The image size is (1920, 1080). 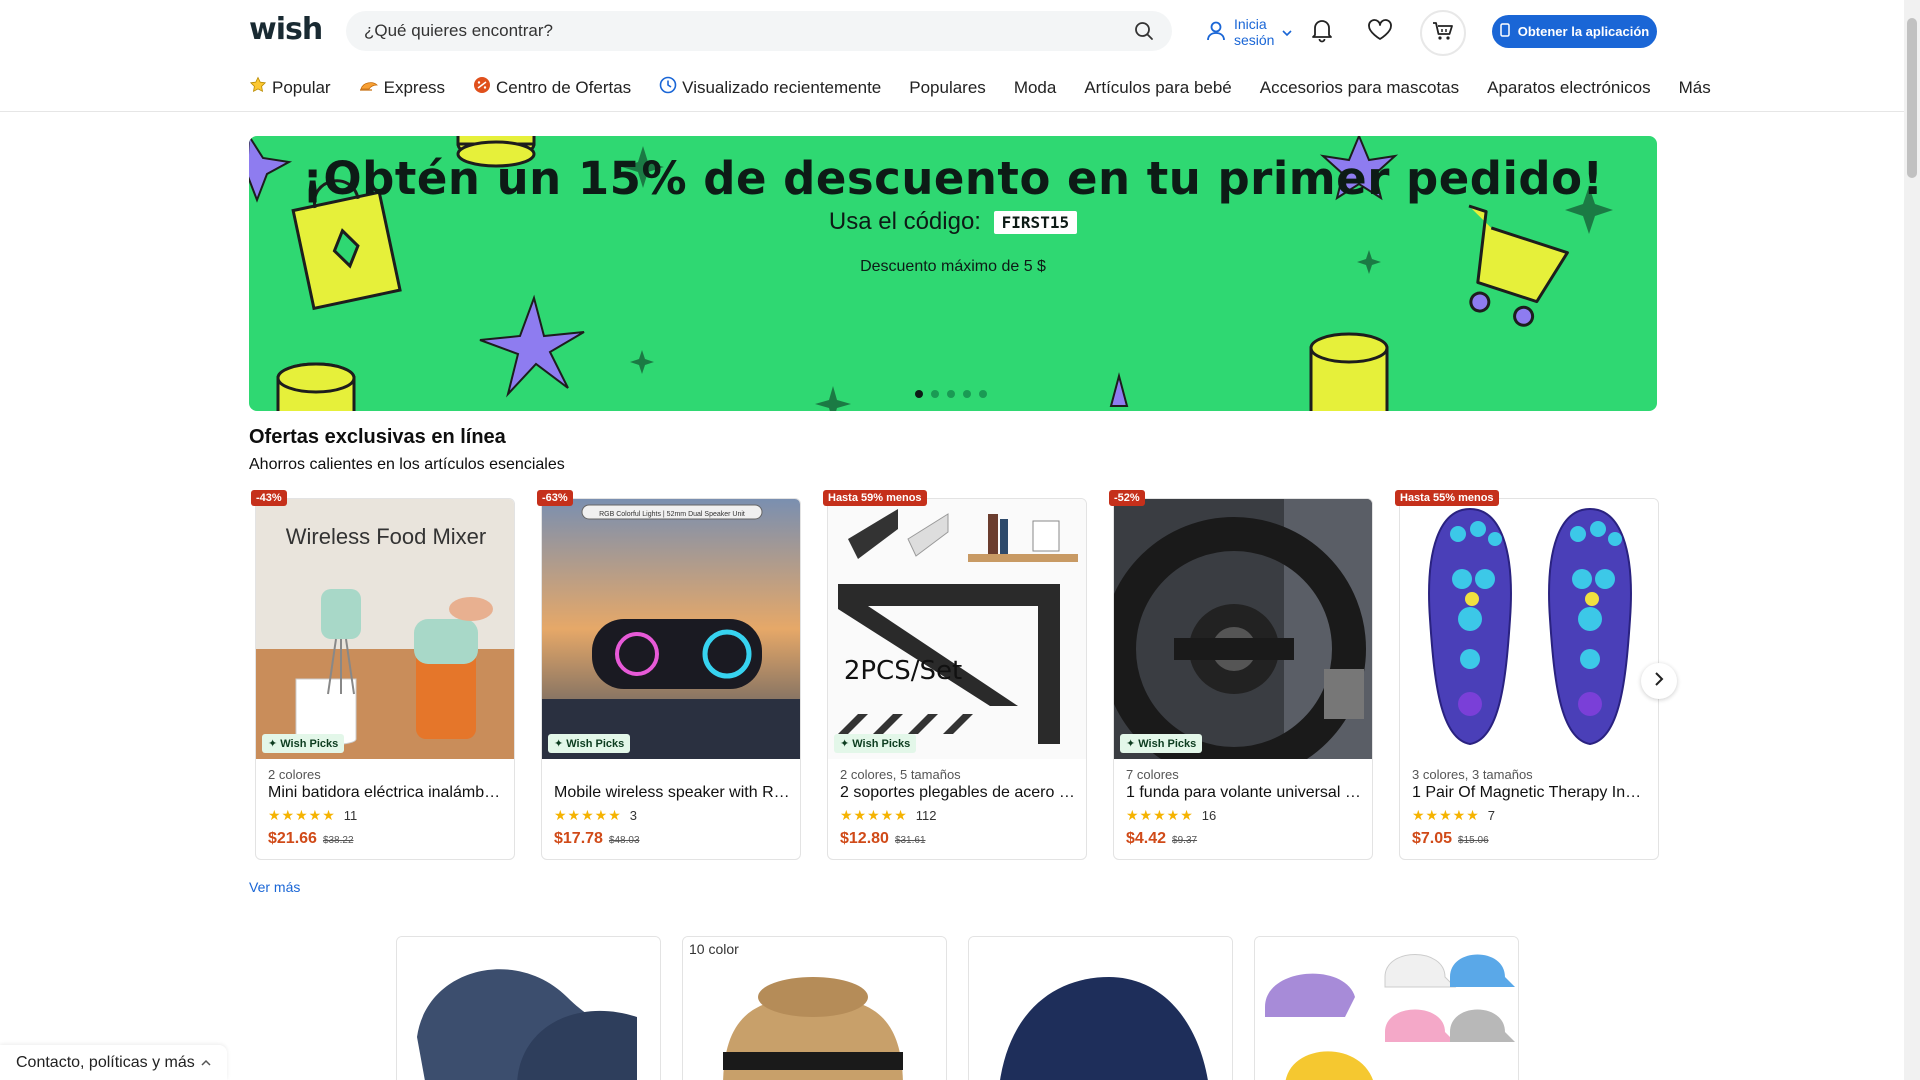 I want to click on cart-button, so click(x=1443, y=33).